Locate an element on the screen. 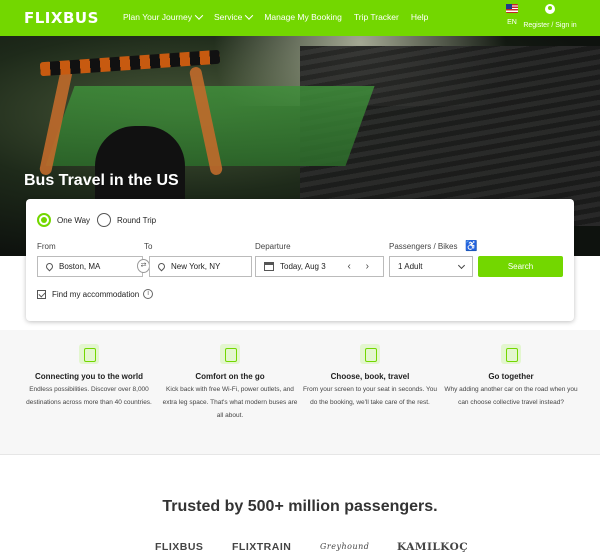 Image resolution: width=600 pixels, height=560 pixels. radio-unselected-icon is located at coordinates (104, 220).